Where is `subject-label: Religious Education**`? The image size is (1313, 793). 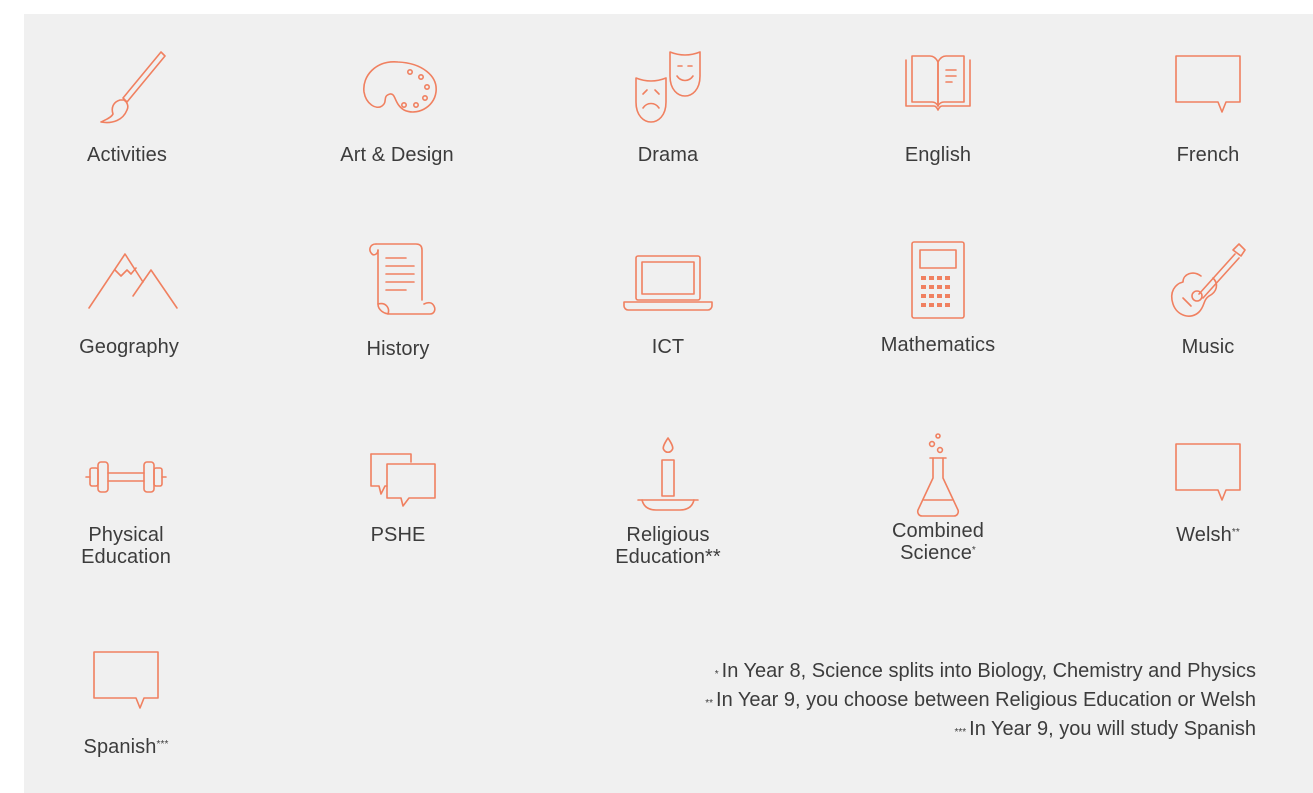 subject-label: Religious Education** is located at coordinates (668, 546).